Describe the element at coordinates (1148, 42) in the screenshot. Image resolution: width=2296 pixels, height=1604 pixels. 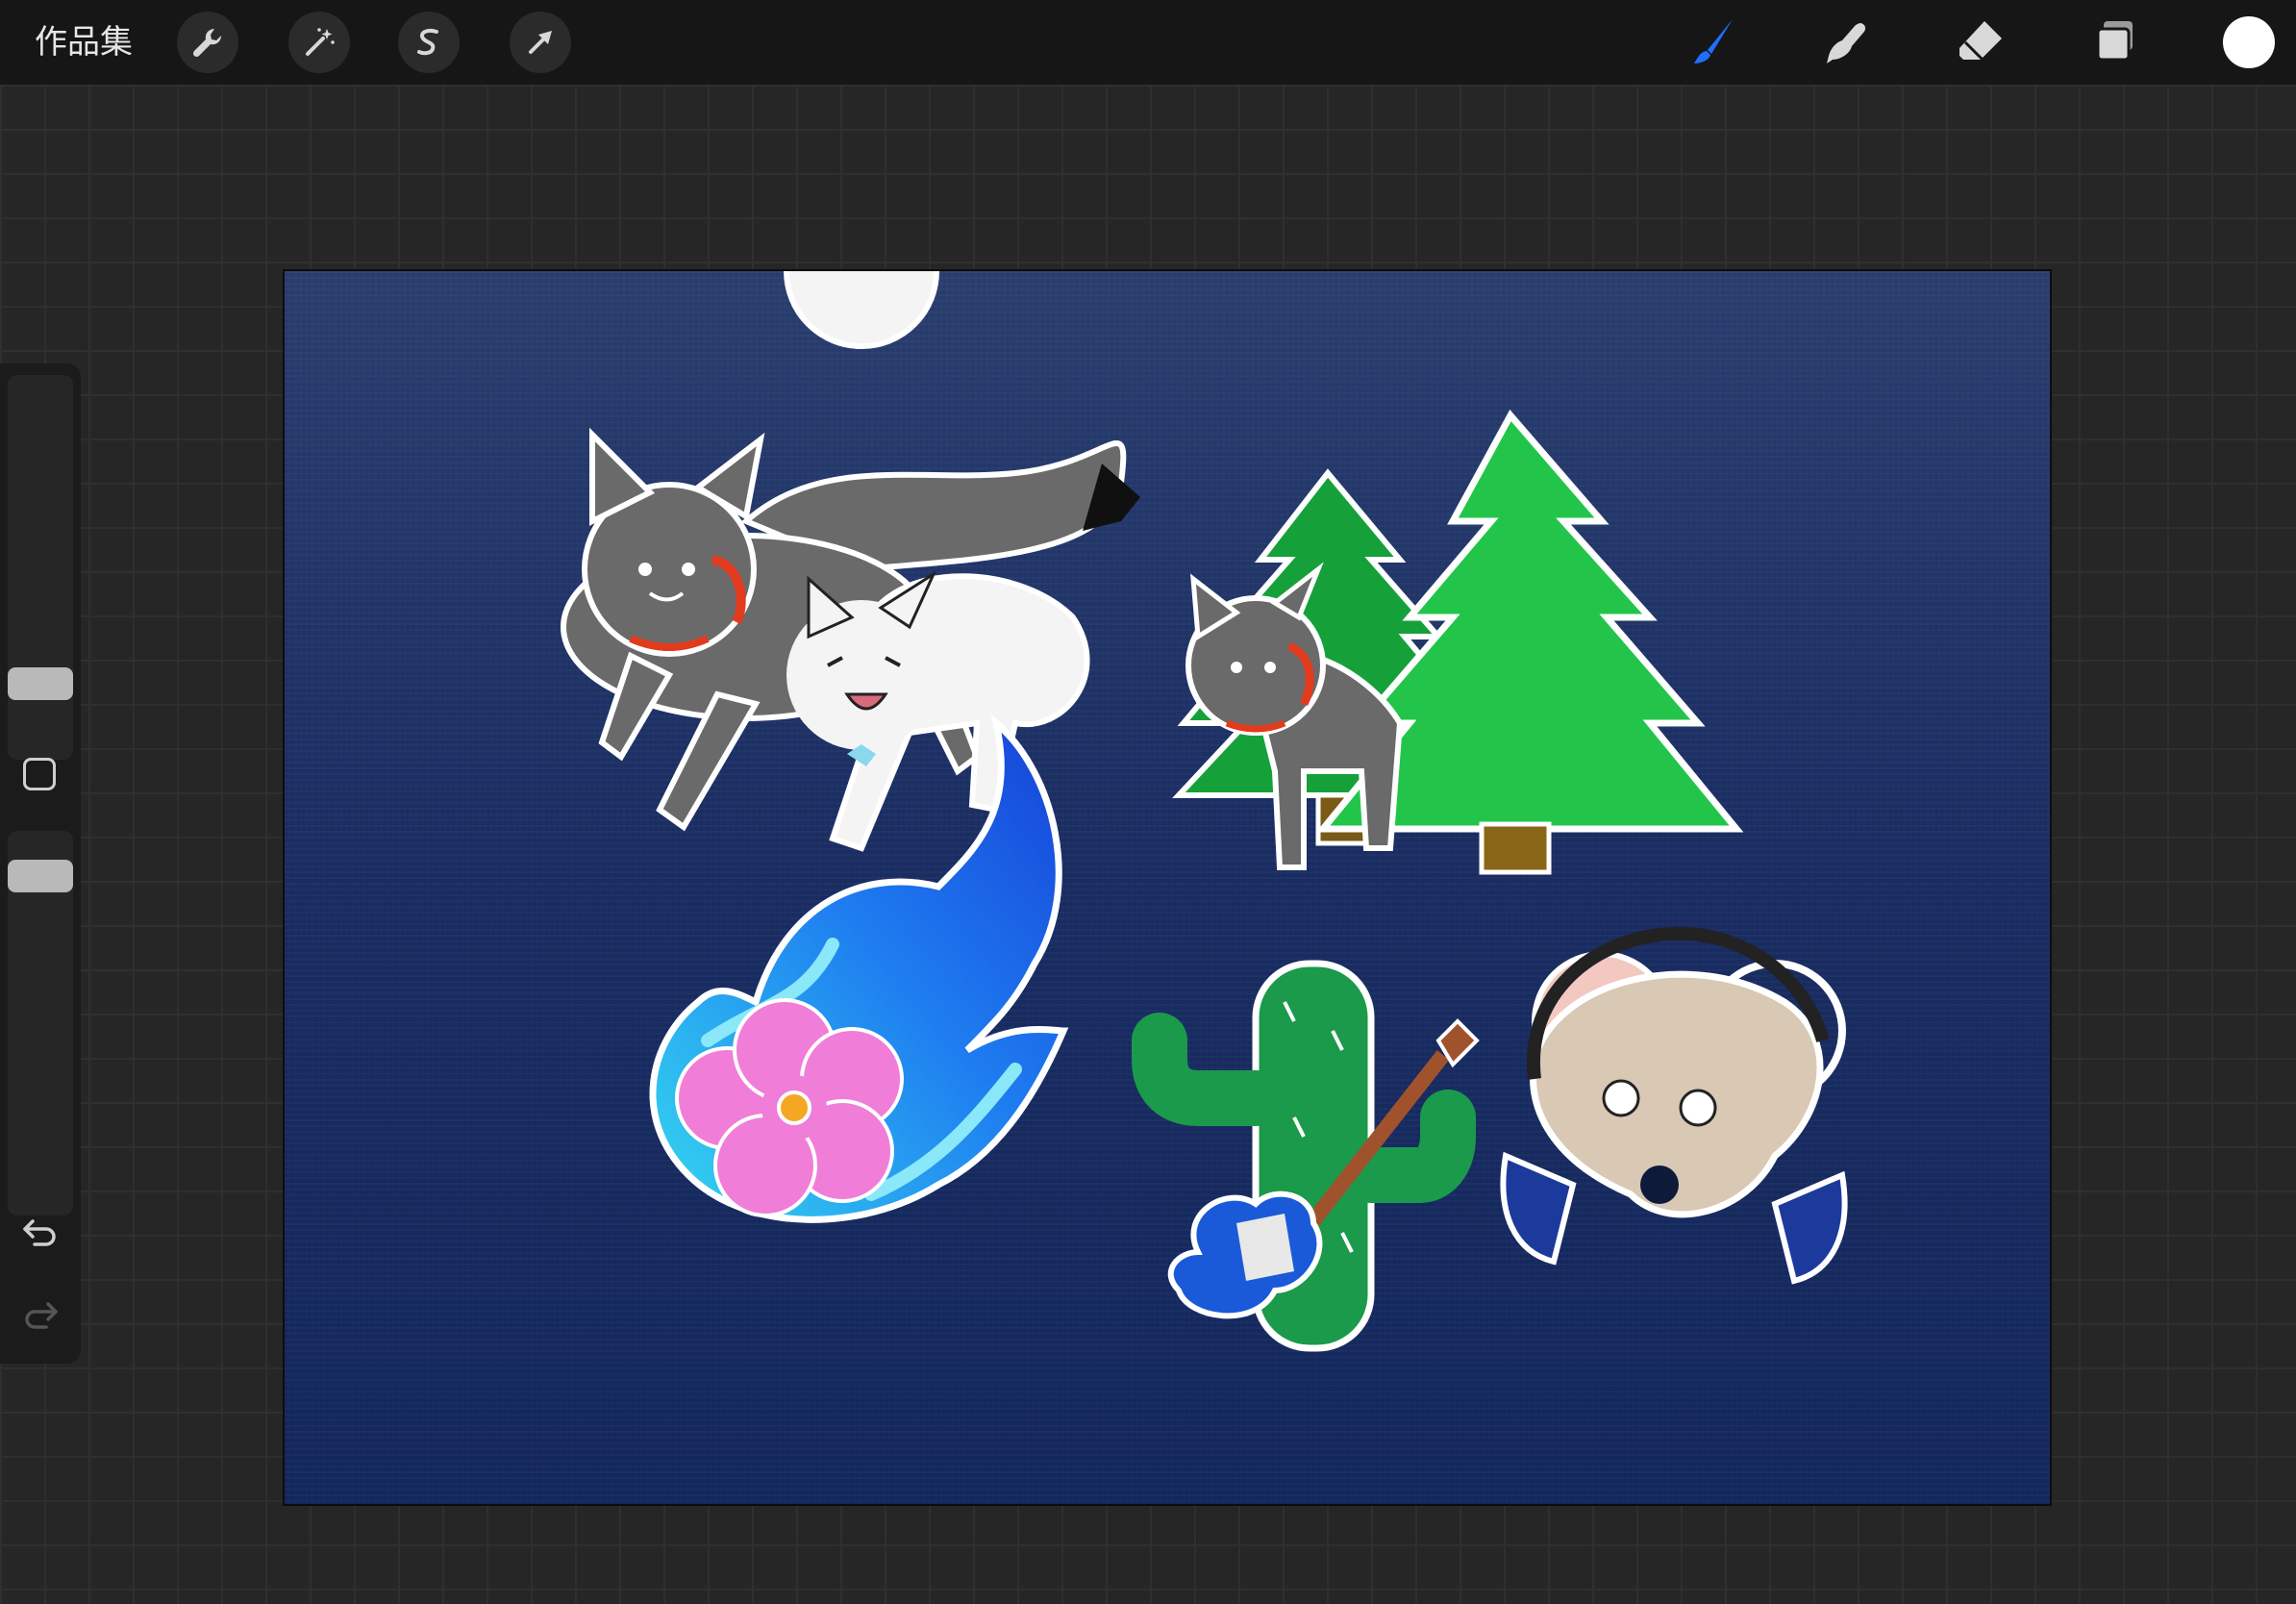
I see `top-toolbar: 作品集` at that location.